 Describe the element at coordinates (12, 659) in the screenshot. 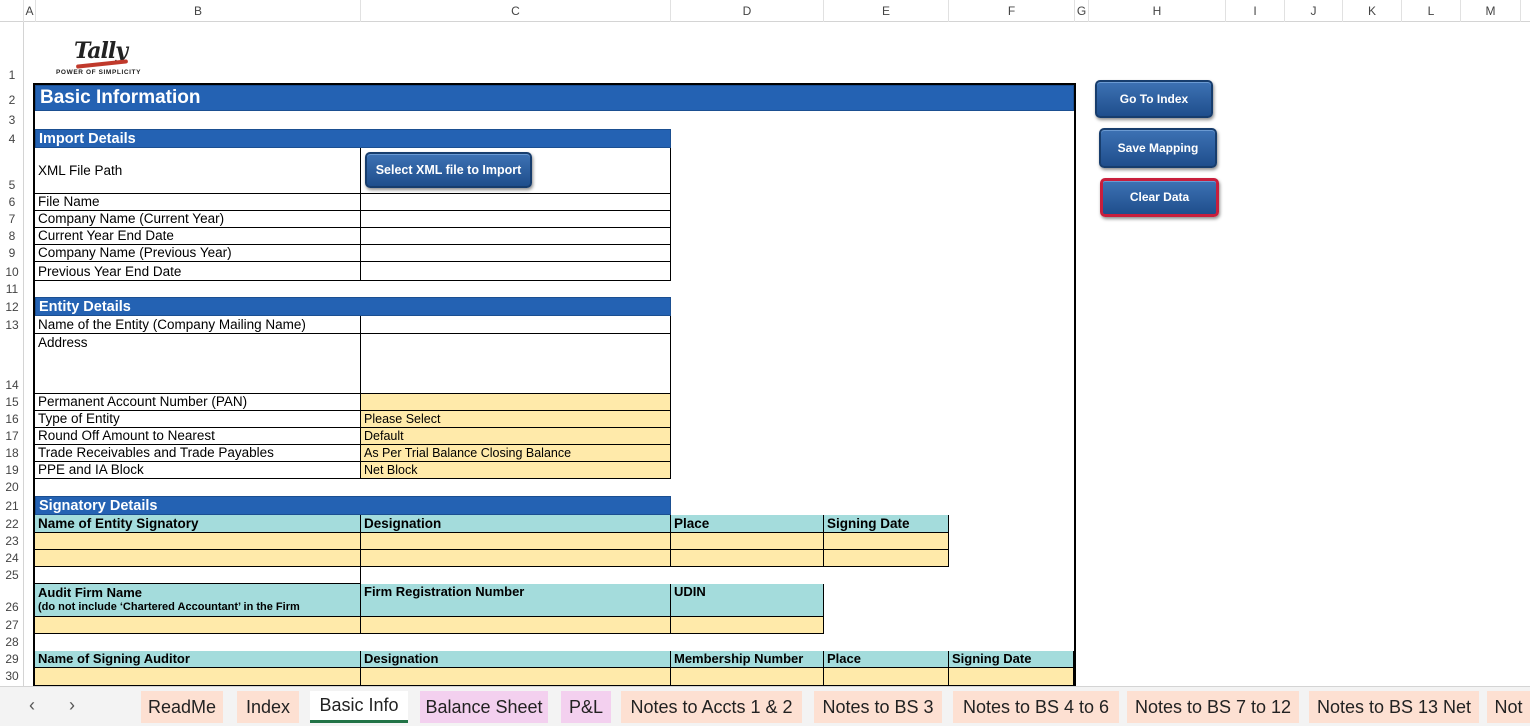

I see `row-header: 29` at that location.